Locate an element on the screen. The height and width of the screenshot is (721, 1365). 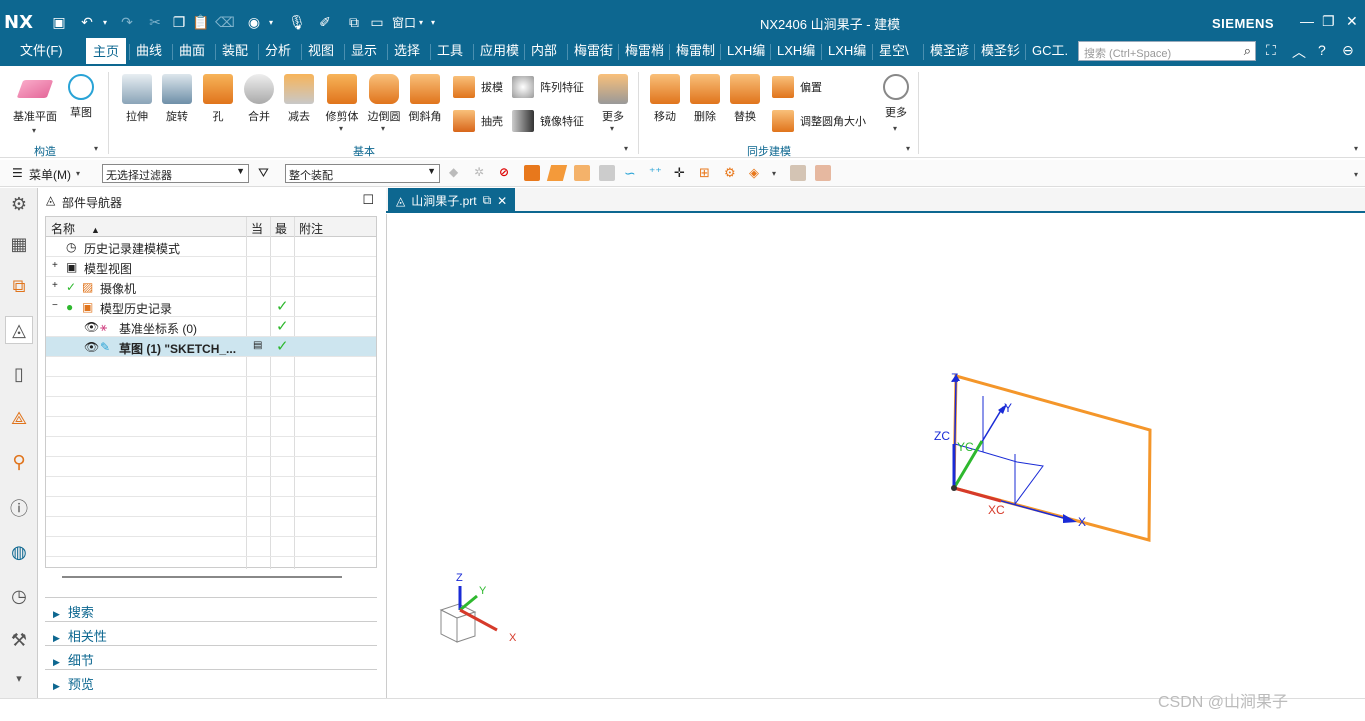
shell-button: 抽壳 is located at coordinates (478, 121).